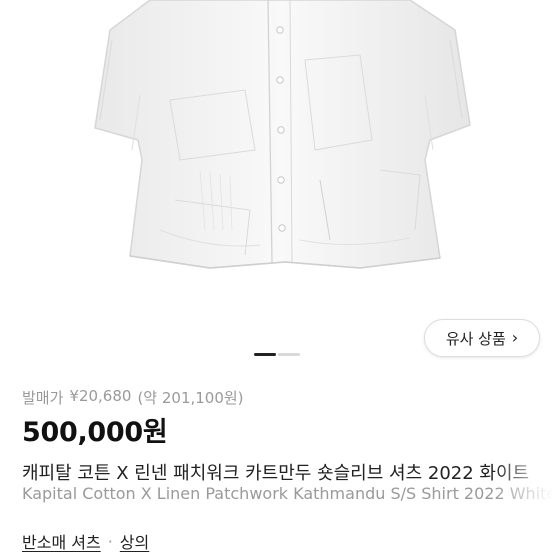 The width and height of the screenshot is (554, 554). What do you see at coordinates (276, 473) in the screenshot?
I see `product-title-korean: 캐피탈 코튼 X 린넨 패치워크 카트만두 숏슬리브 셔츠 2022 화이트` at bounding box center [276, 473].